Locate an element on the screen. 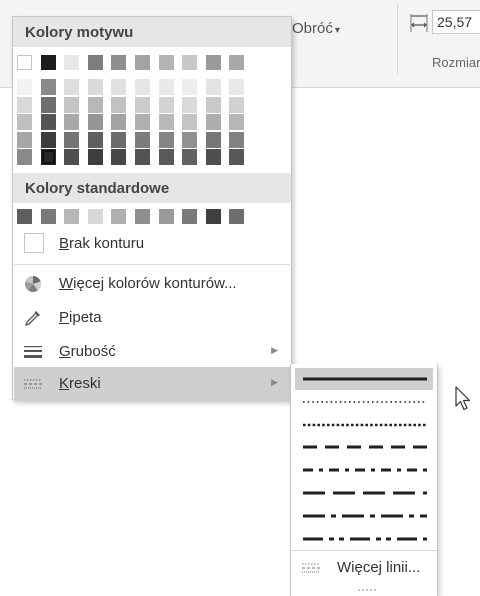 The height and width of the screenshot is (596, 480). eyedropper-item: Pipeta is located at coordinates (153, 318).